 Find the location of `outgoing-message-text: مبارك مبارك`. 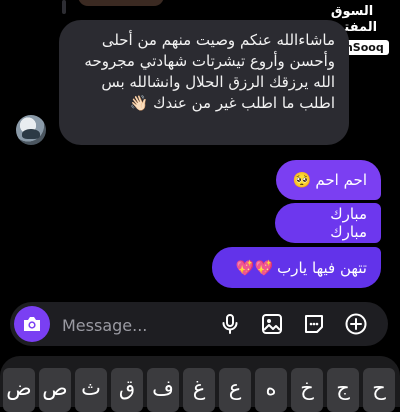

outgoing-message-text: مبارك مبارك is located at coordinates (348, 223).